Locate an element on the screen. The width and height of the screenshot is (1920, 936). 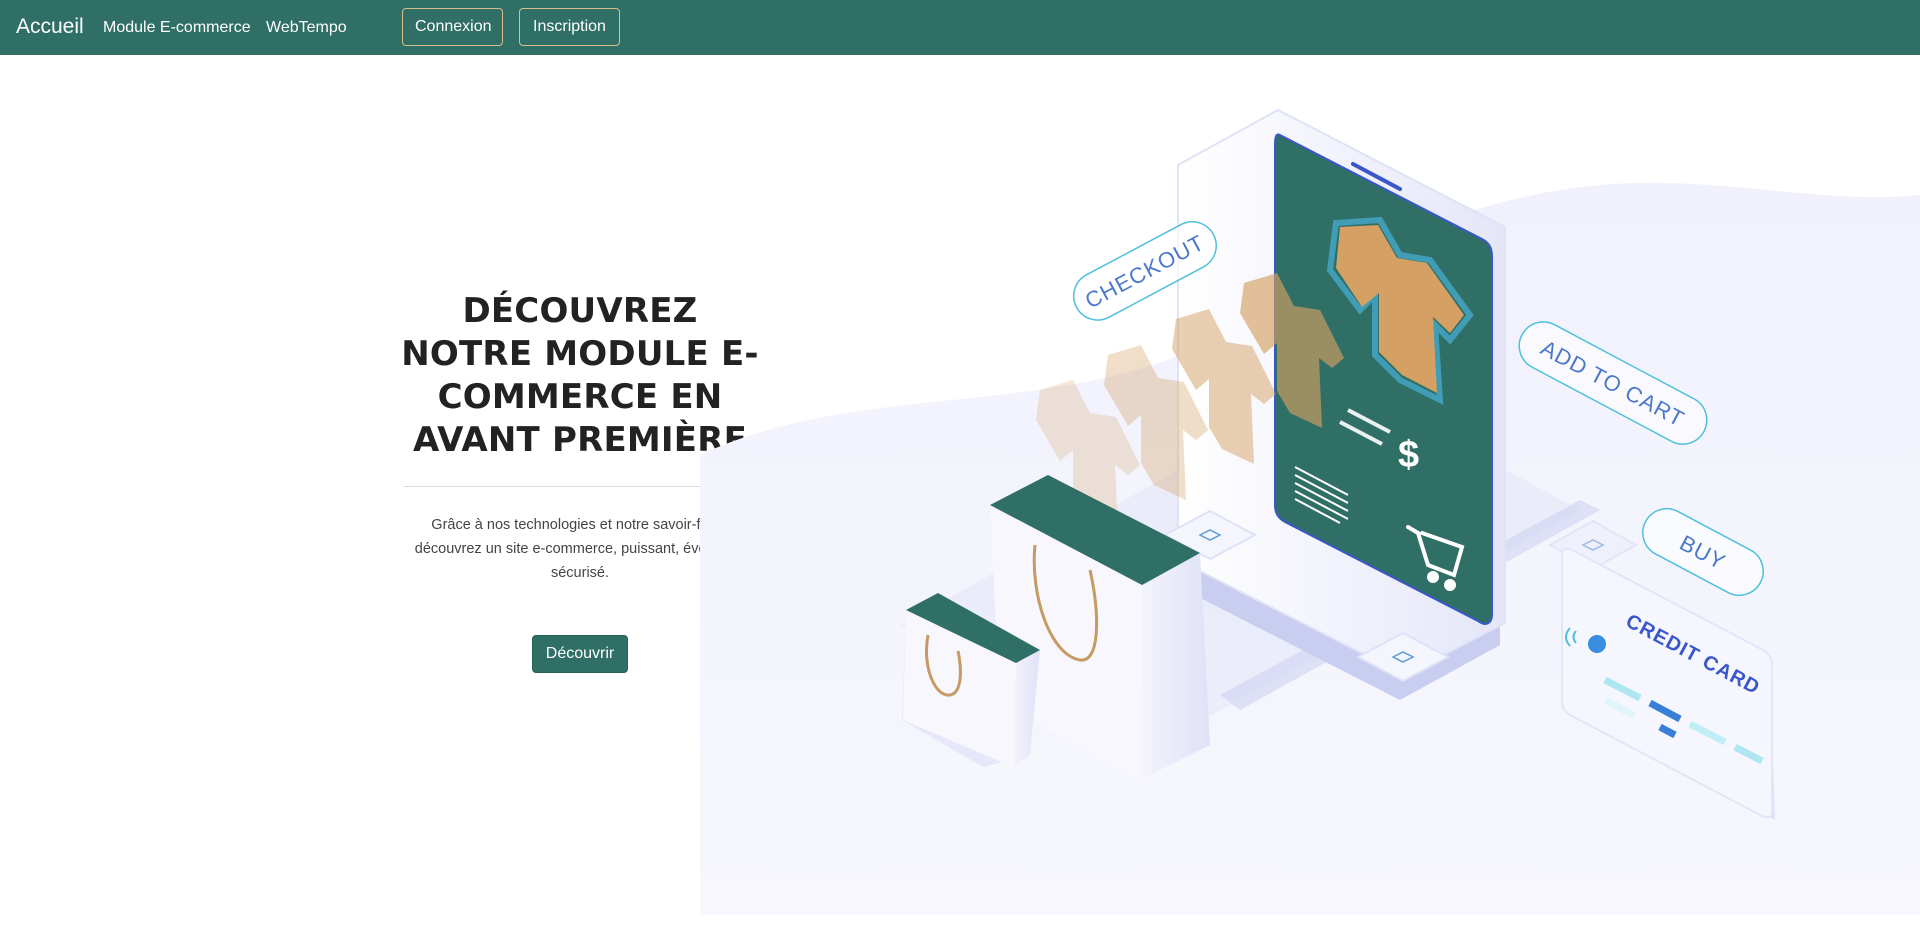
signup-button: Inscription is located at coordinates (569, 27).